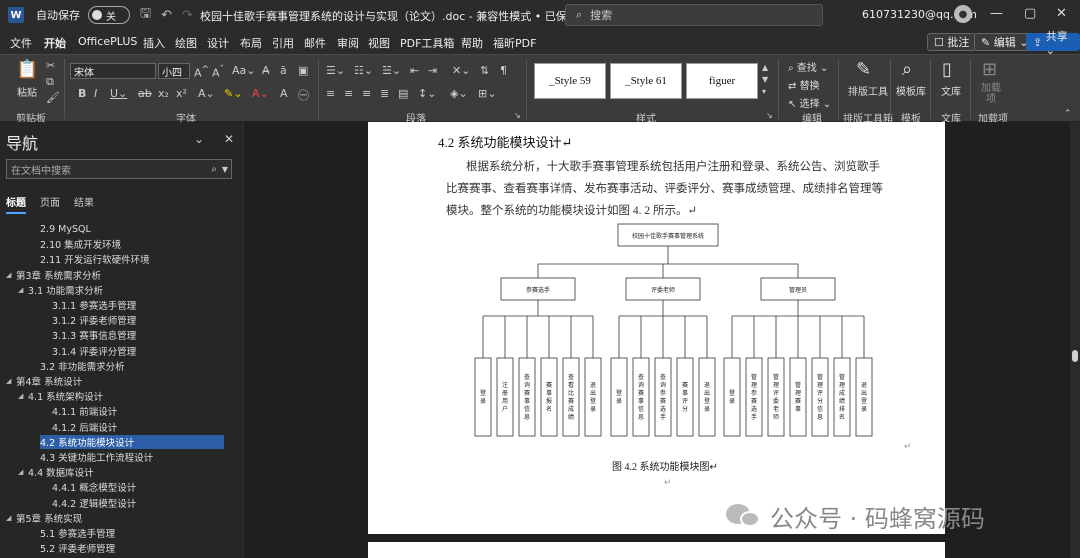 The image size is (1080, 558). I want to click on nav-search-input: 在文档中搜索 ⌕ ▼, so click(119, 169).